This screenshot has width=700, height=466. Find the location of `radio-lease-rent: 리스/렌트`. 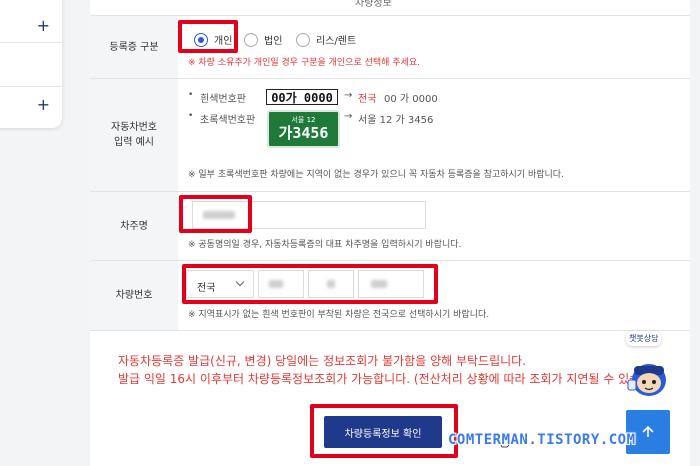

radio-lease-rent: 리스/렌트 is located at coordinates (326, 39).